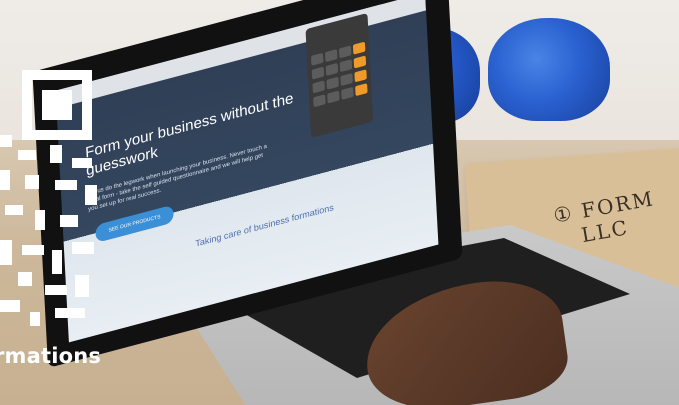 This screenshot has height=405, width=679. I want to click on blue-vase-right, so click(549, 69).